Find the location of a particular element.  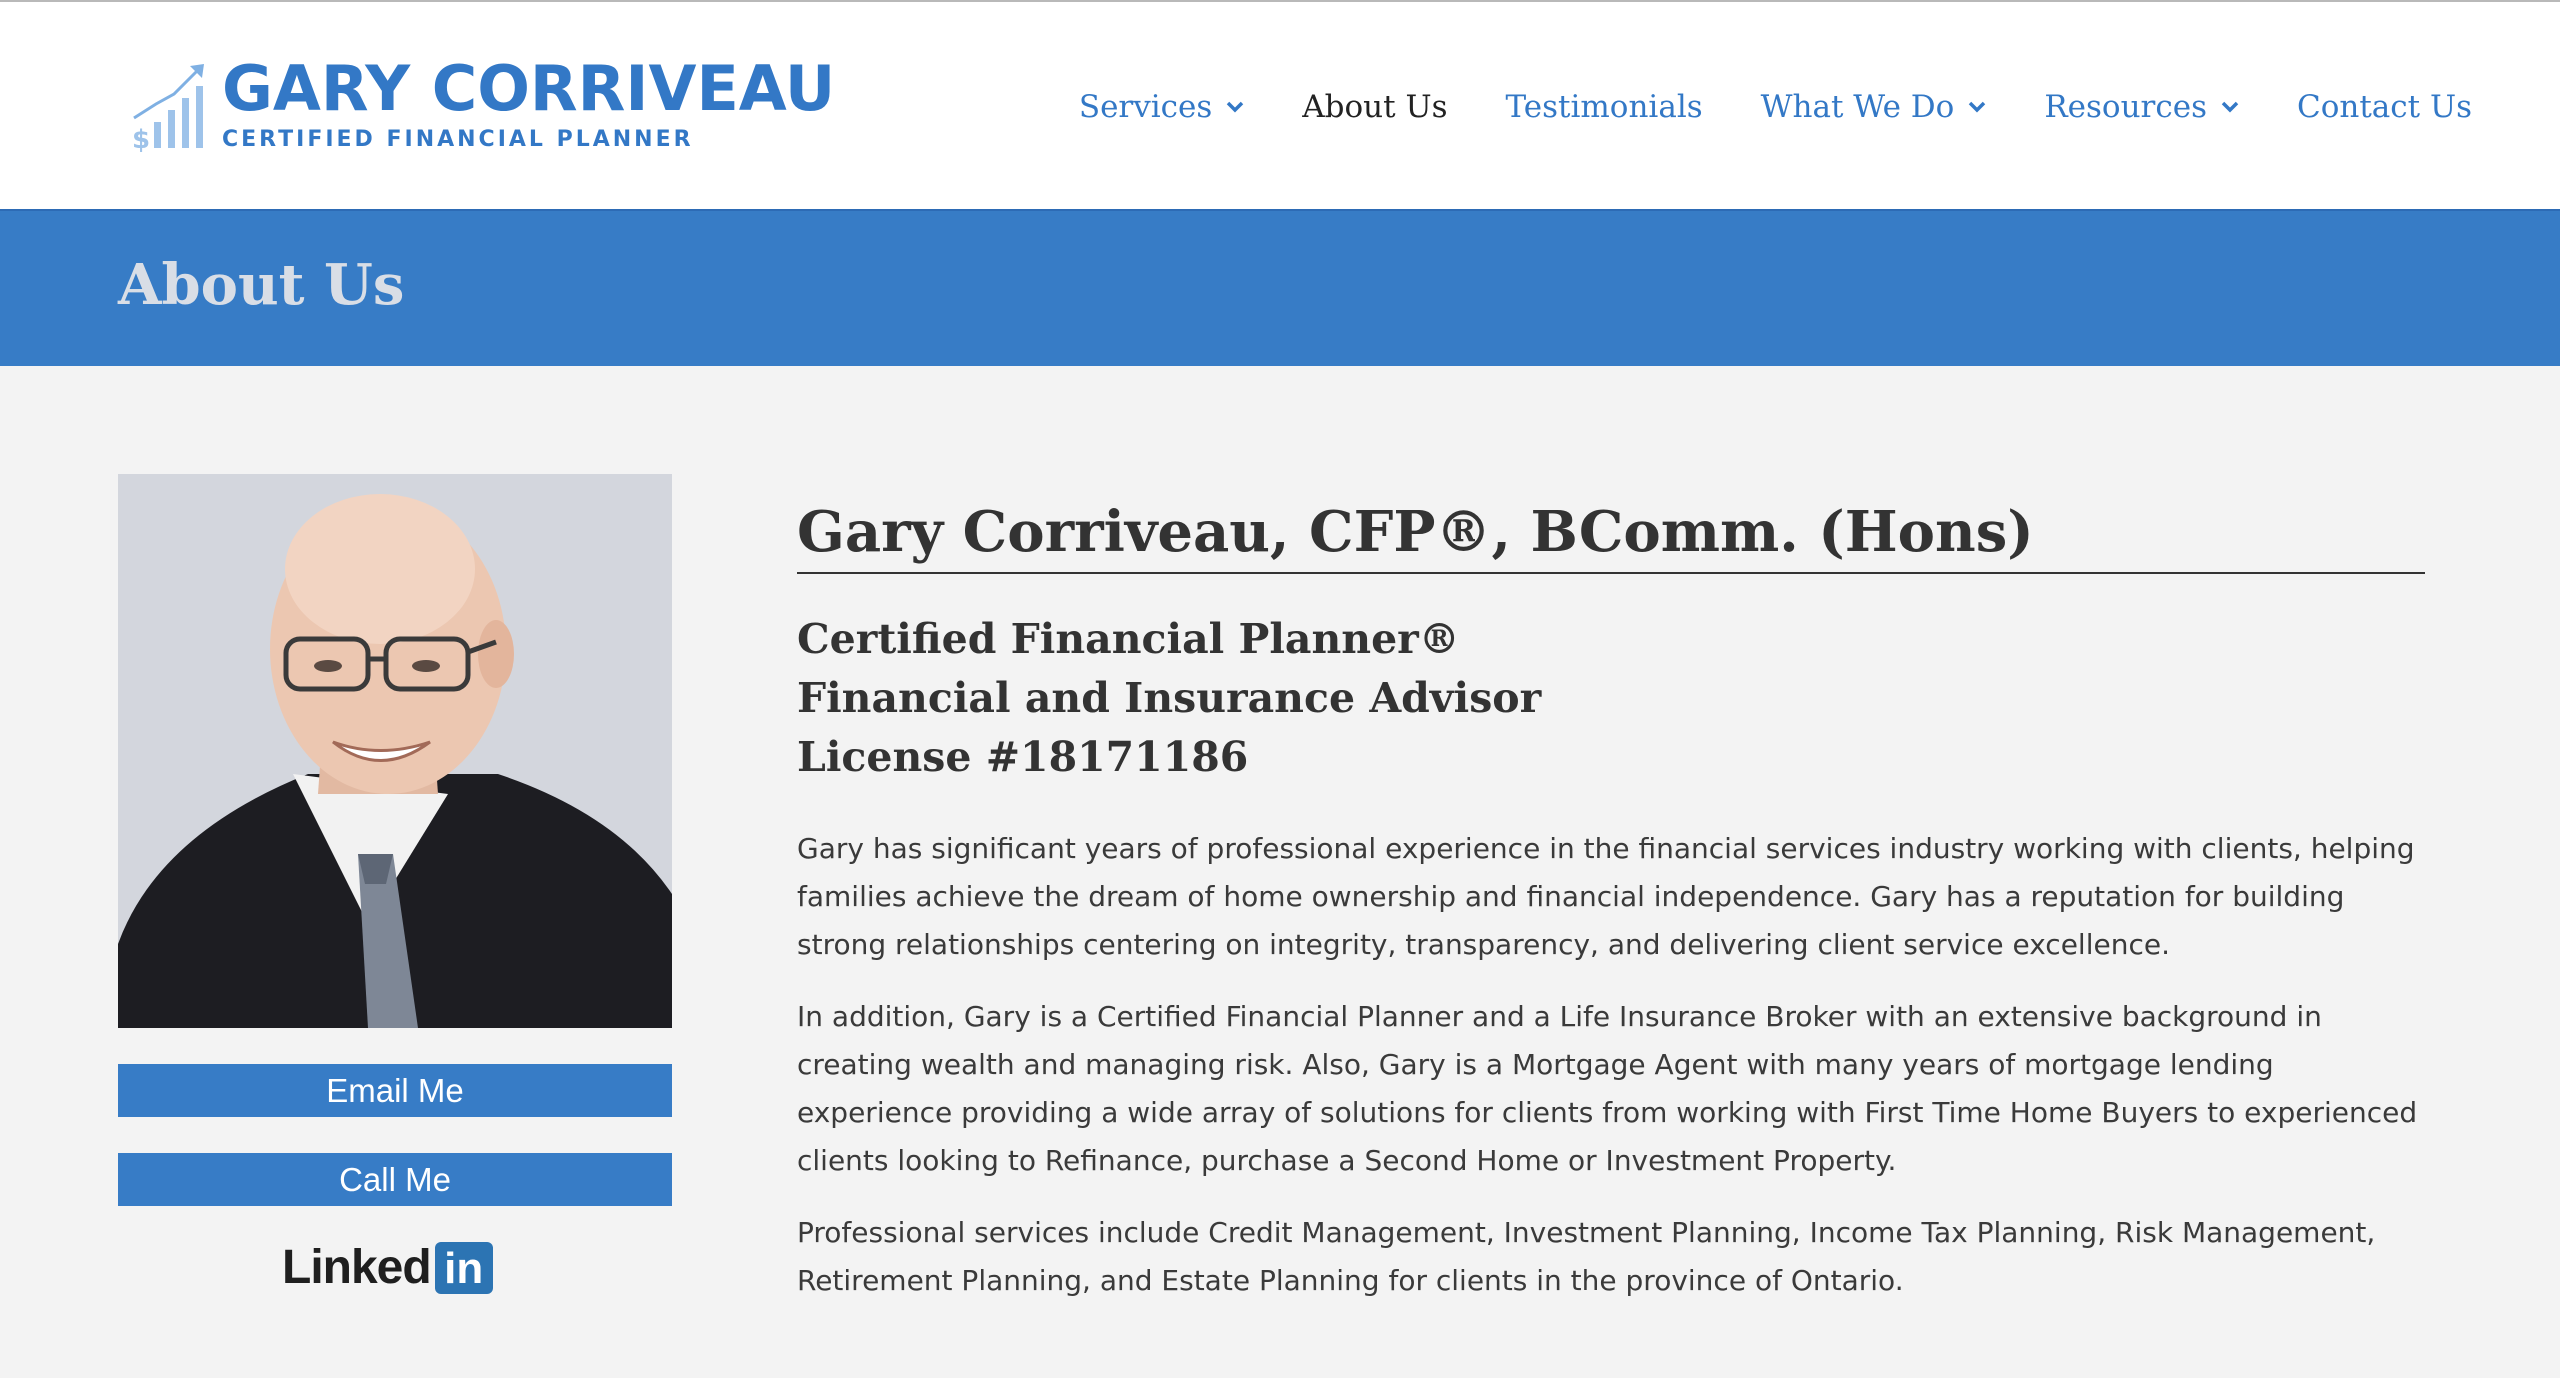

logo-subtitle: CERTIFIED FINANCIAL PLANNER is located at coordinates (458, 139).